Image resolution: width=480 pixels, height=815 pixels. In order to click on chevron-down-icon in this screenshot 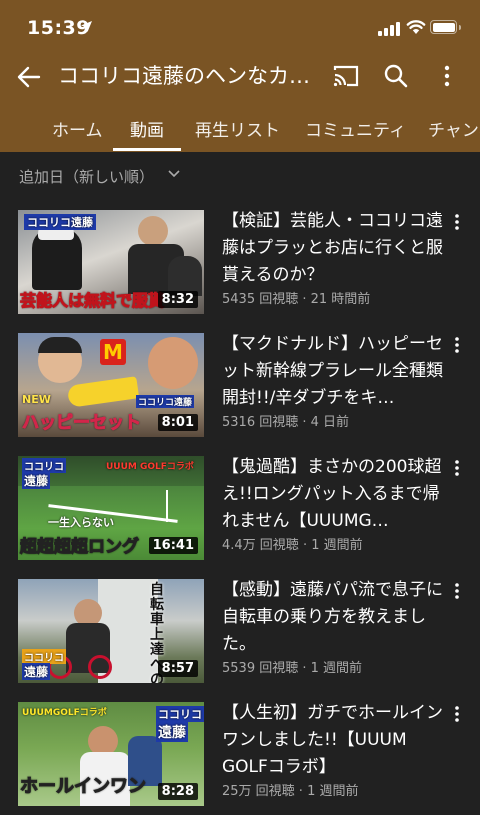, I will do `click(174, 174)`.